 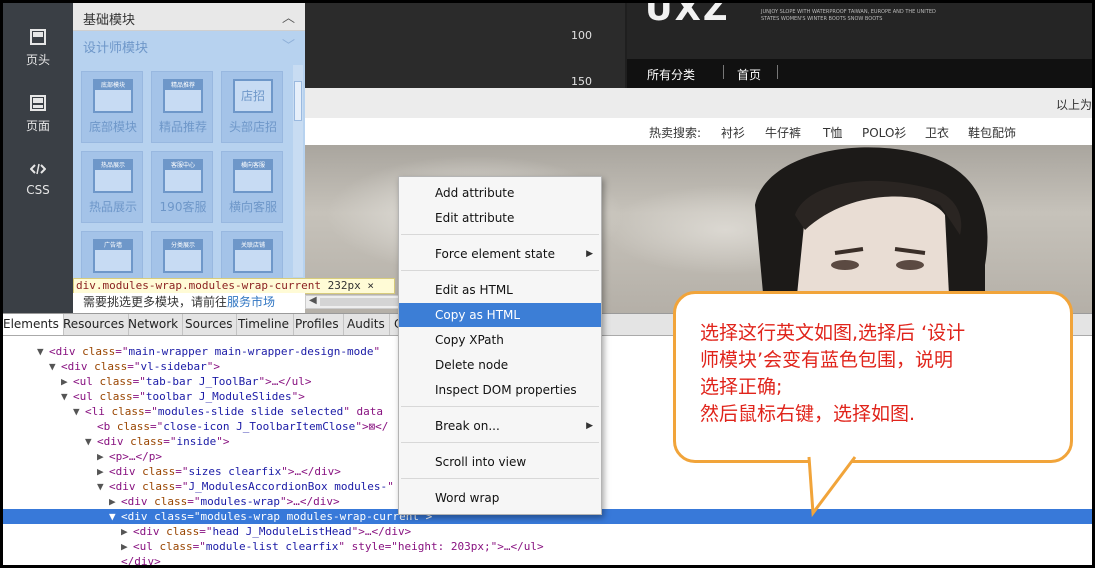 I want to click on tab-timeline: Timeline, so click(x=264, y=324).